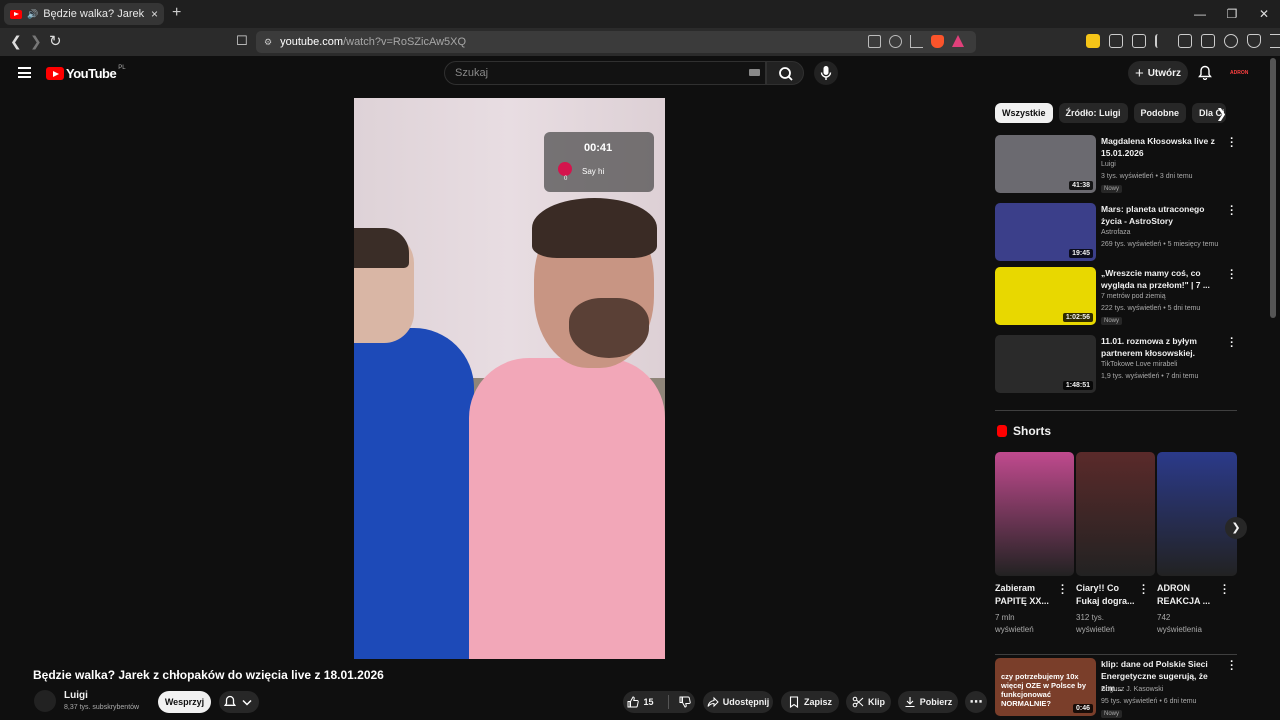  I want to click on logo-country: PL, so click(122, 67).